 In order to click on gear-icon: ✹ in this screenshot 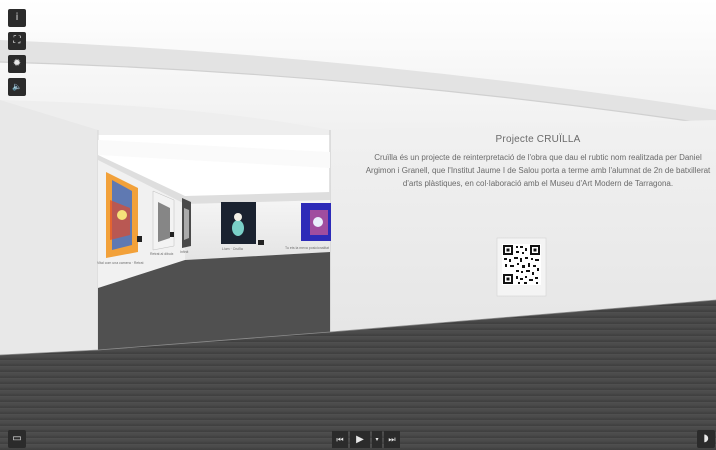, I will do `click(17, 63)`.